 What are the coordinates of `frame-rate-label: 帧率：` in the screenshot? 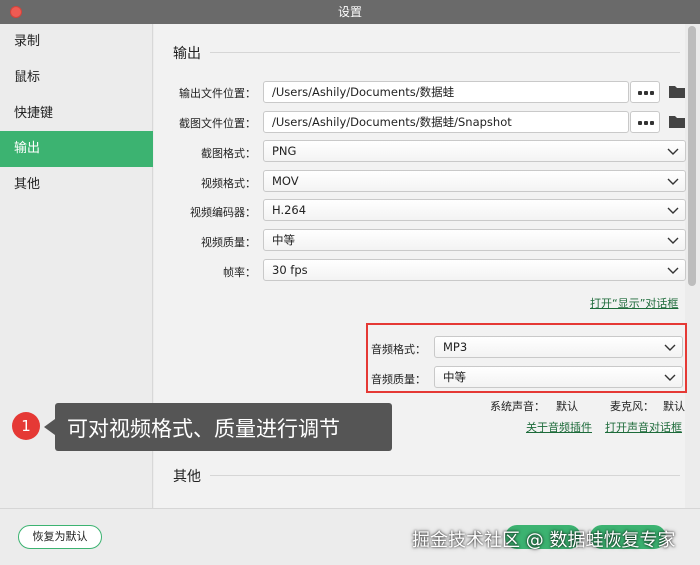 It's located at (239, 272).